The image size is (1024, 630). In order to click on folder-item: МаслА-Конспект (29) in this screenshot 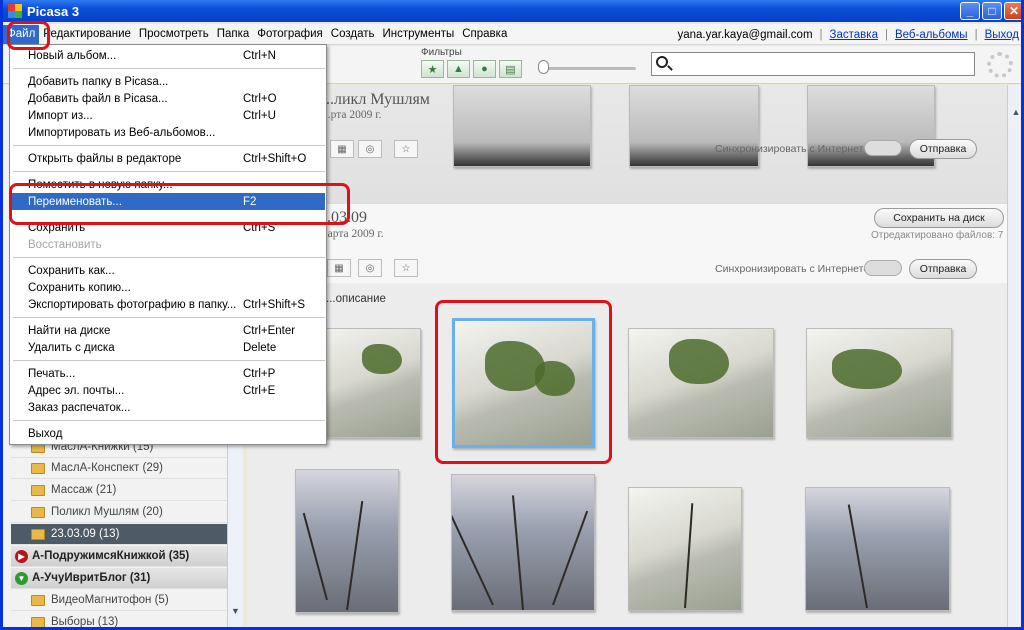, I will do `click(119, 468)`.